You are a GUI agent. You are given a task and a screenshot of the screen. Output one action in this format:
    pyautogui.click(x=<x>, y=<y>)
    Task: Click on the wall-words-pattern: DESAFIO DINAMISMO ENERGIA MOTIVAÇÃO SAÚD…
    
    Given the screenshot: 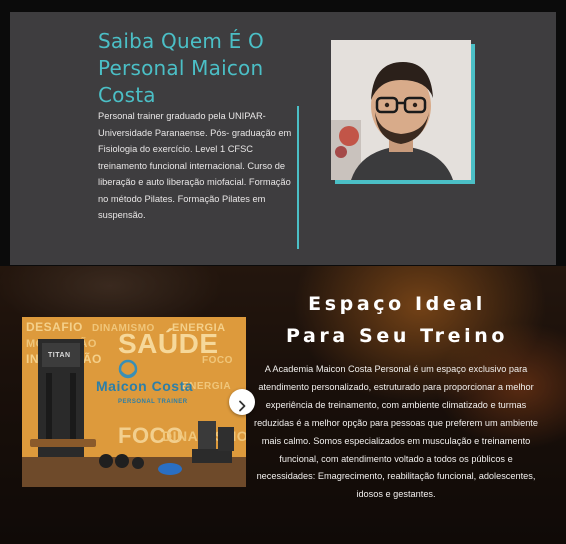 What is the action you would take?
    pyautogui.click(x=134, y=402)
    